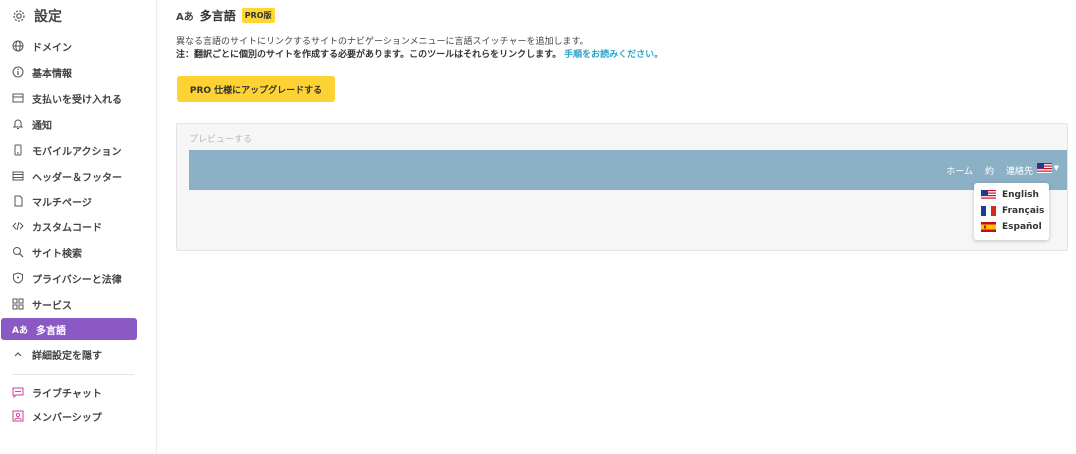  I want to click on grid-icon, so click(18, 304).